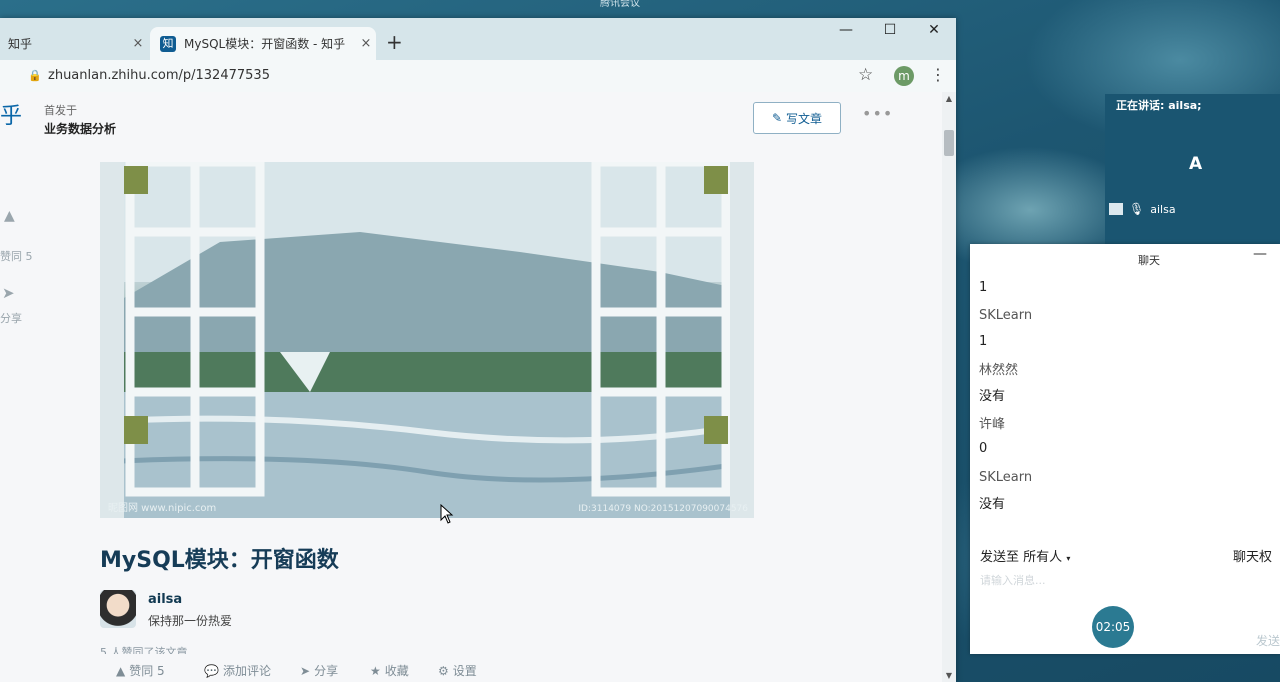 The width and height of the screenshot is (1280, 682). Describe the element at coordinates (8, 293) in the screenshot. I see `share-plane-icon: ➤` at that location.